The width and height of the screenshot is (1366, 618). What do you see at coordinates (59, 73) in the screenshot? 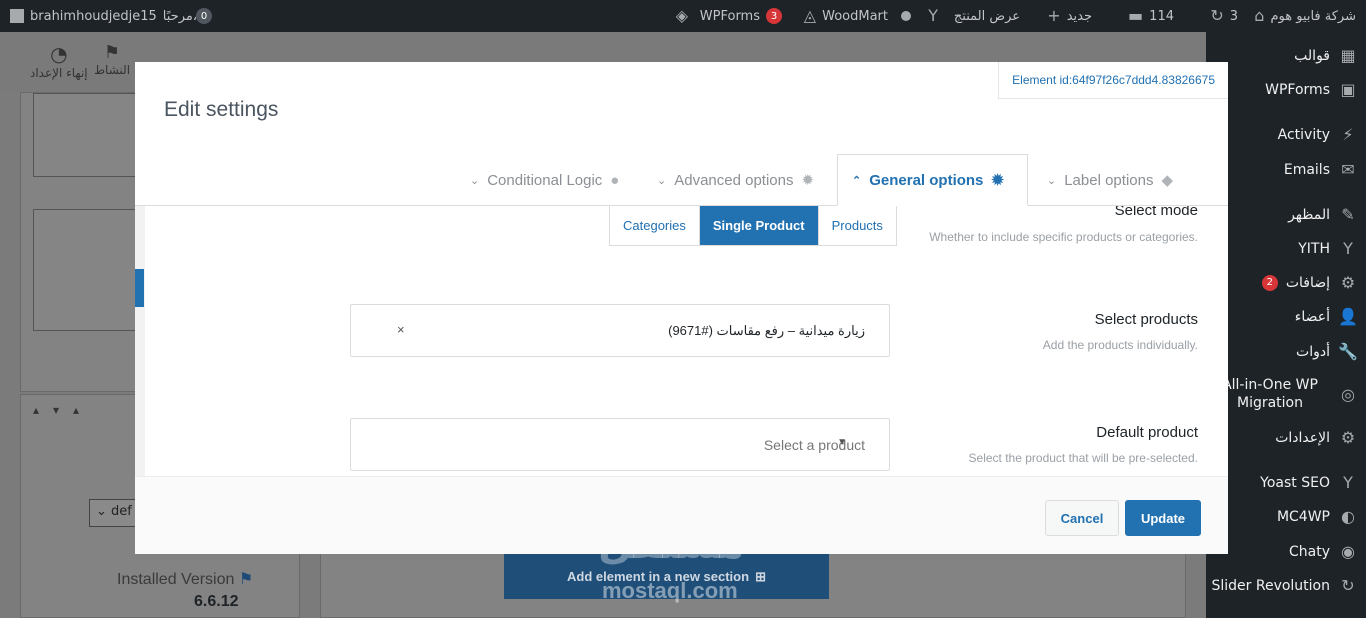
I see `finish-setup-label: إنهاء الإعداد` at bounding box center [59, 73].